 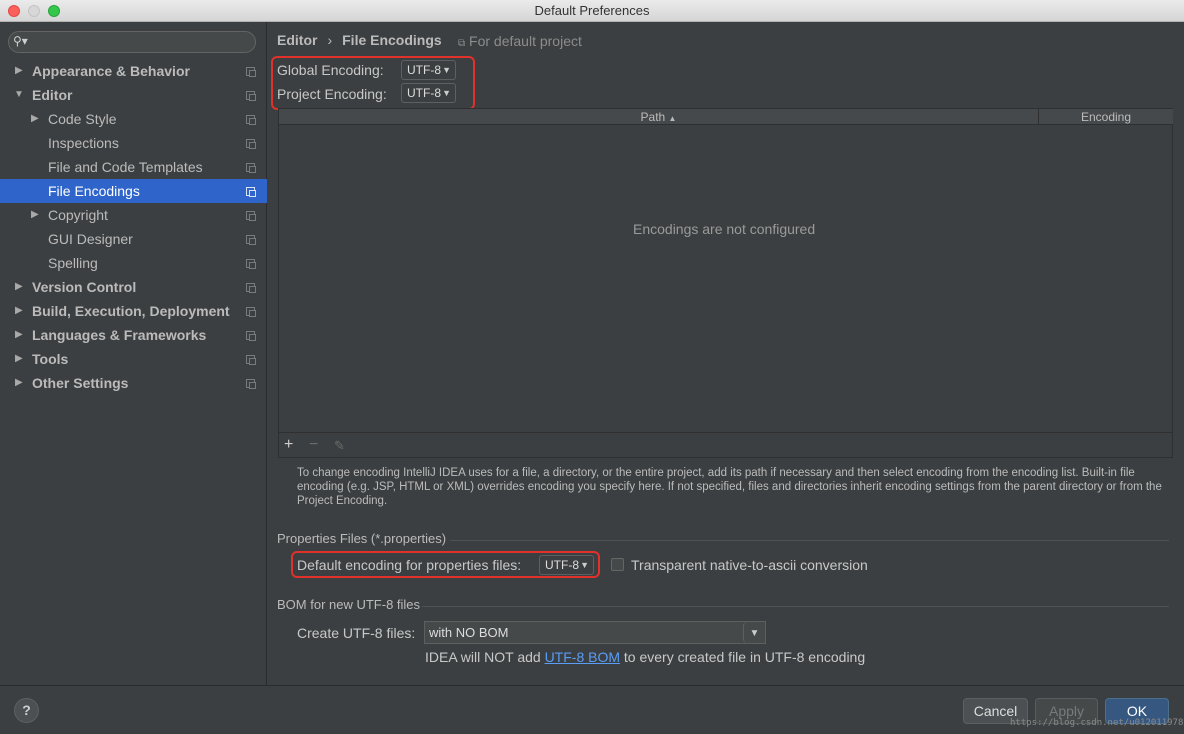 I want to click on project-encoding-value: UTF-8, so click(x=424, y=93).